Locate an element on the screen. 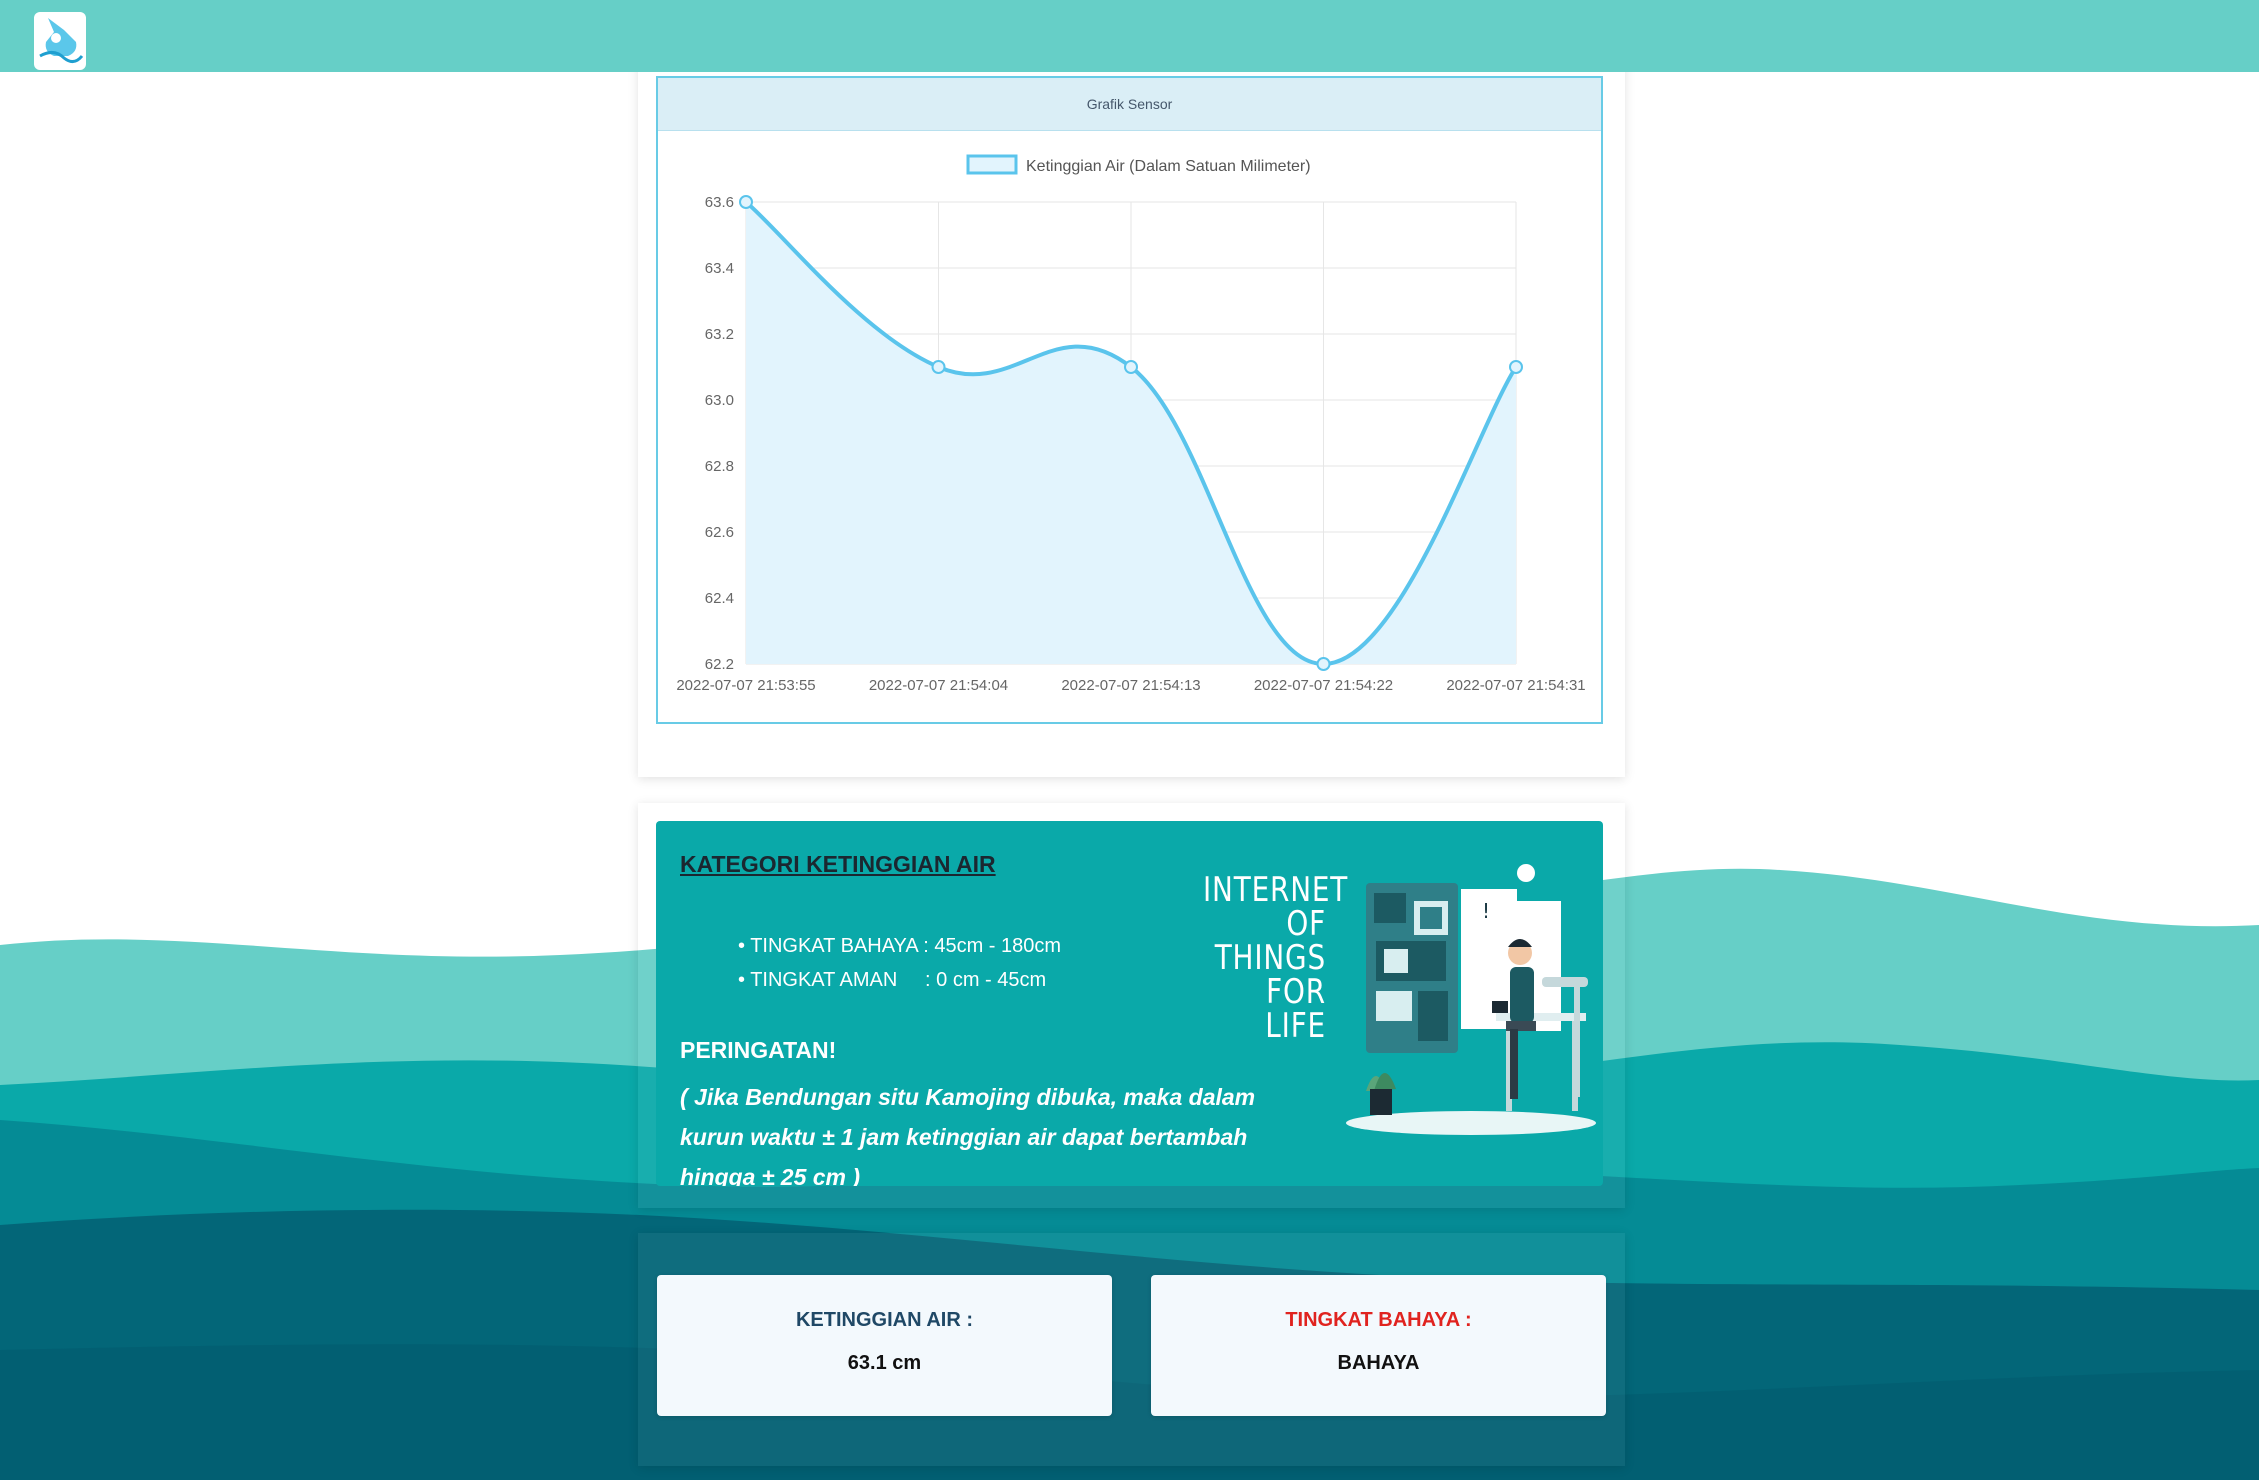 The width and height of the screenshot is (2259, 1480). x-tick-label: 2022-07-07 21:54:04 is located at coordinates (938, 685).